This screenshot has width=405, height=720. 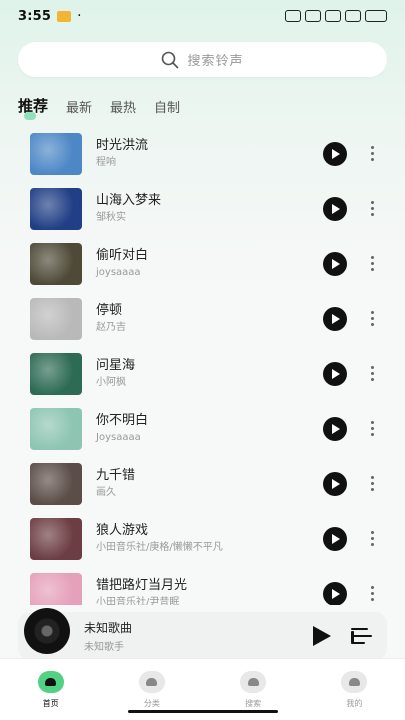 I want to click on song-artist: 小田音乐社/庚格/懒懒不平凡, so click(x=159, y=547).